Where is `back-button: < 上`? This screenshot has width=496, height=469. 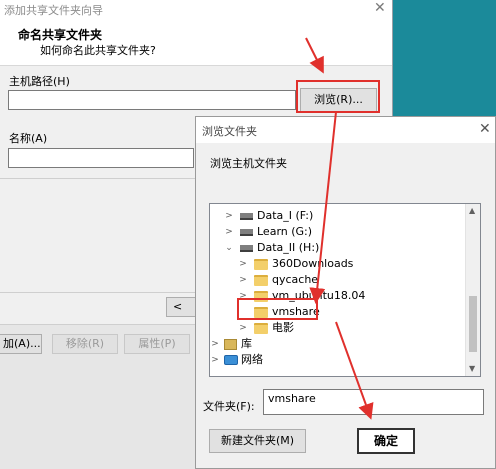 back-button: < 上 is located at coordinates (181, 307).